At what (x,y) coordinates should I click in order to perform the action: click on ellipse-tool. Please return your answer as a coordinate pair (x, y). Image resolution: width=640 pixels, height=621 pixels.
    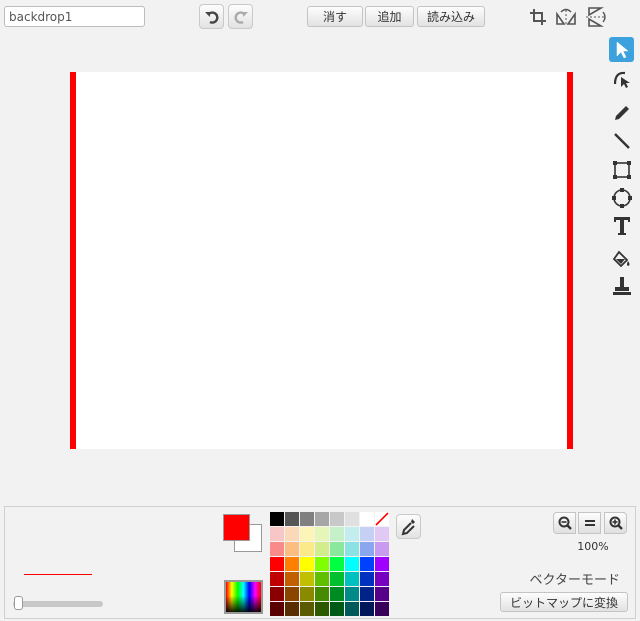
    Looking at the image, I should click on (621, 197).